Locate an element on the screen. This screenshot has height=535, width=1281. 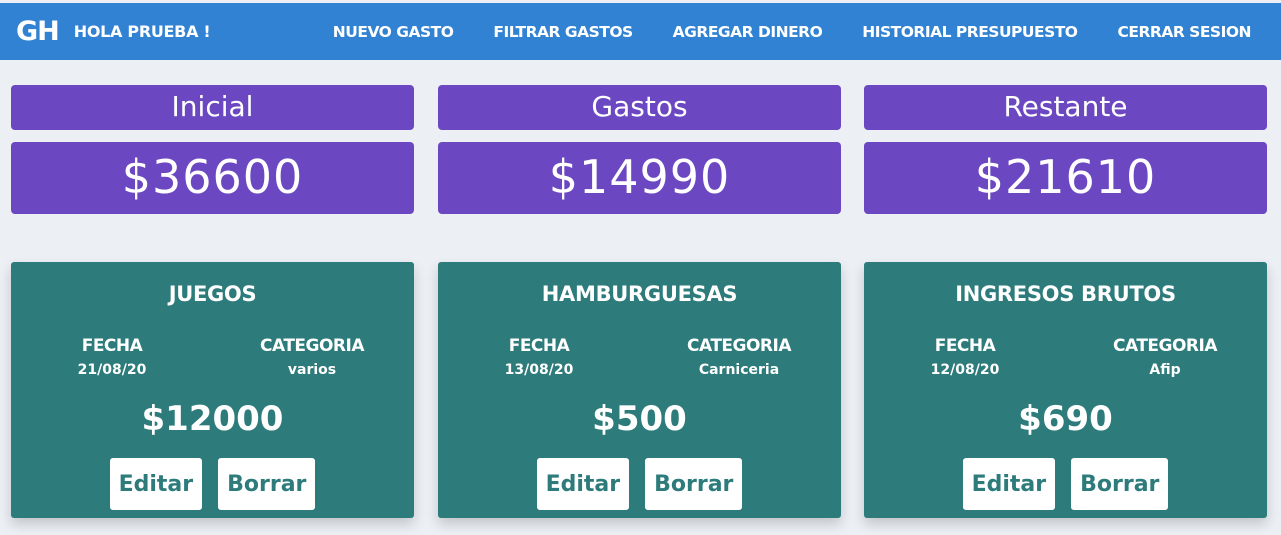
expense-categoria: CATEGORIA varios is located at coordinates (312, 357).